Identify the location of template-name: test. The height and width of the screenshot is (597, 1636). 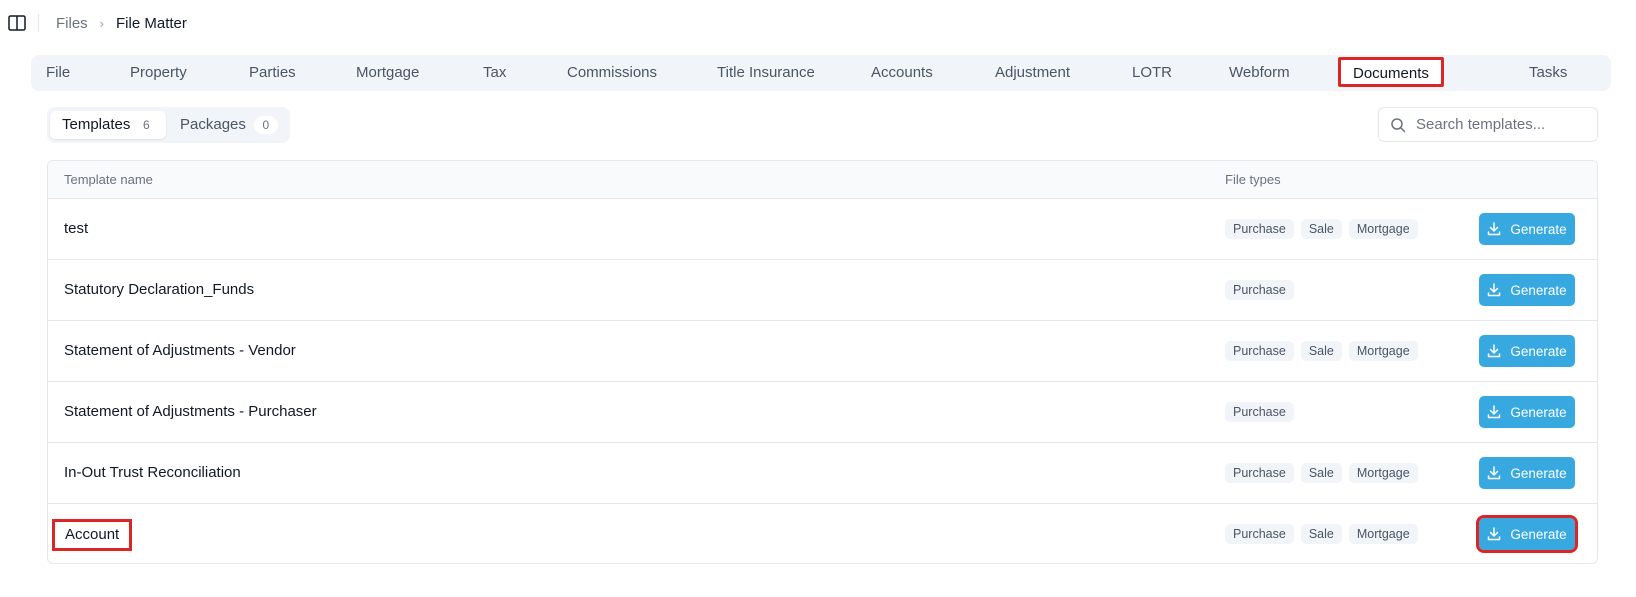
(76, 228).